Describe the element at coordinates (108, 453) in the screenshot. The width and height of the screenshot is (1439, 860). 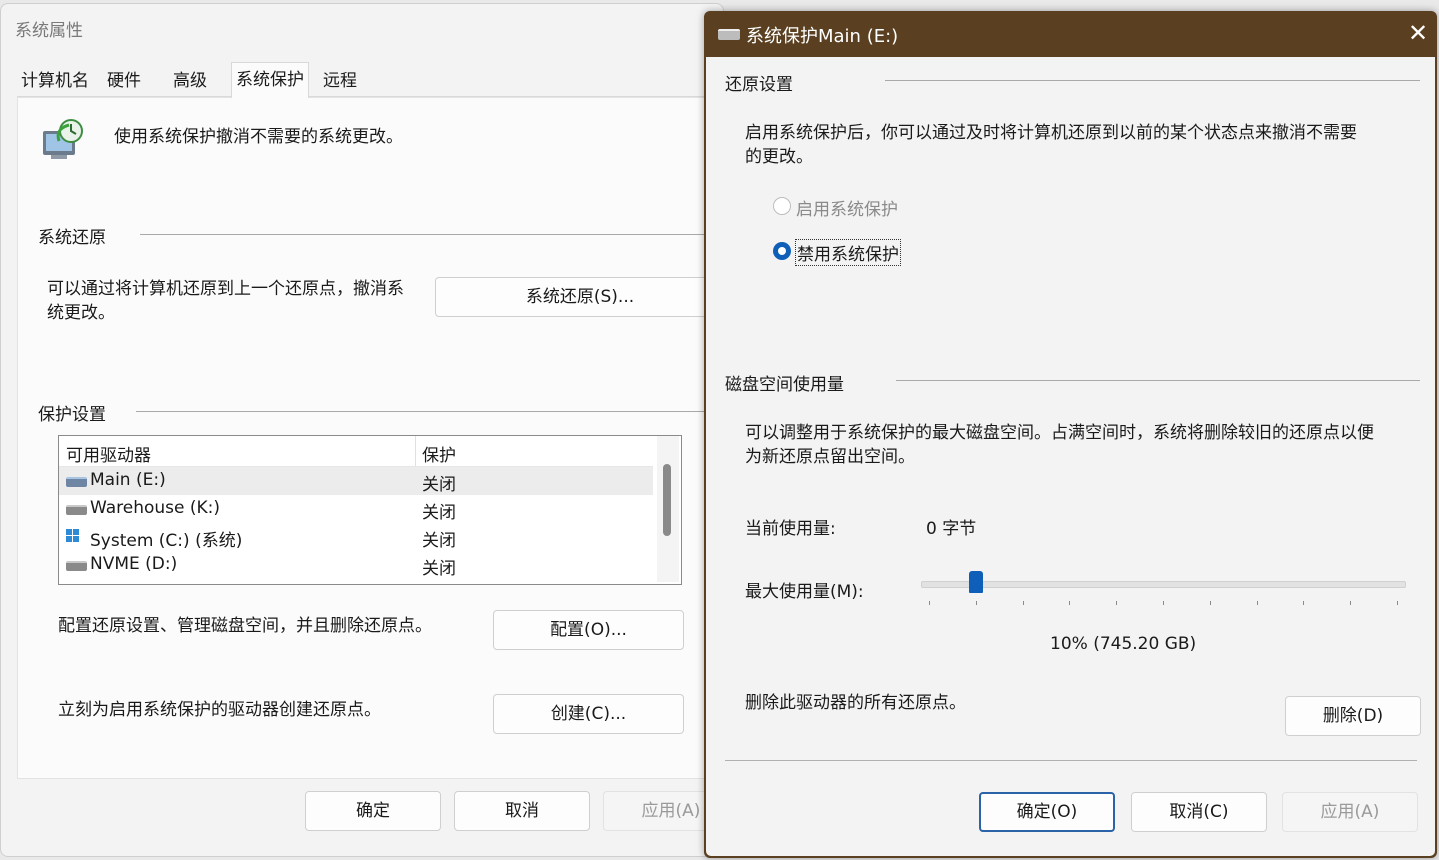
I see `column-header-drive: 可用驱动器` at that location.